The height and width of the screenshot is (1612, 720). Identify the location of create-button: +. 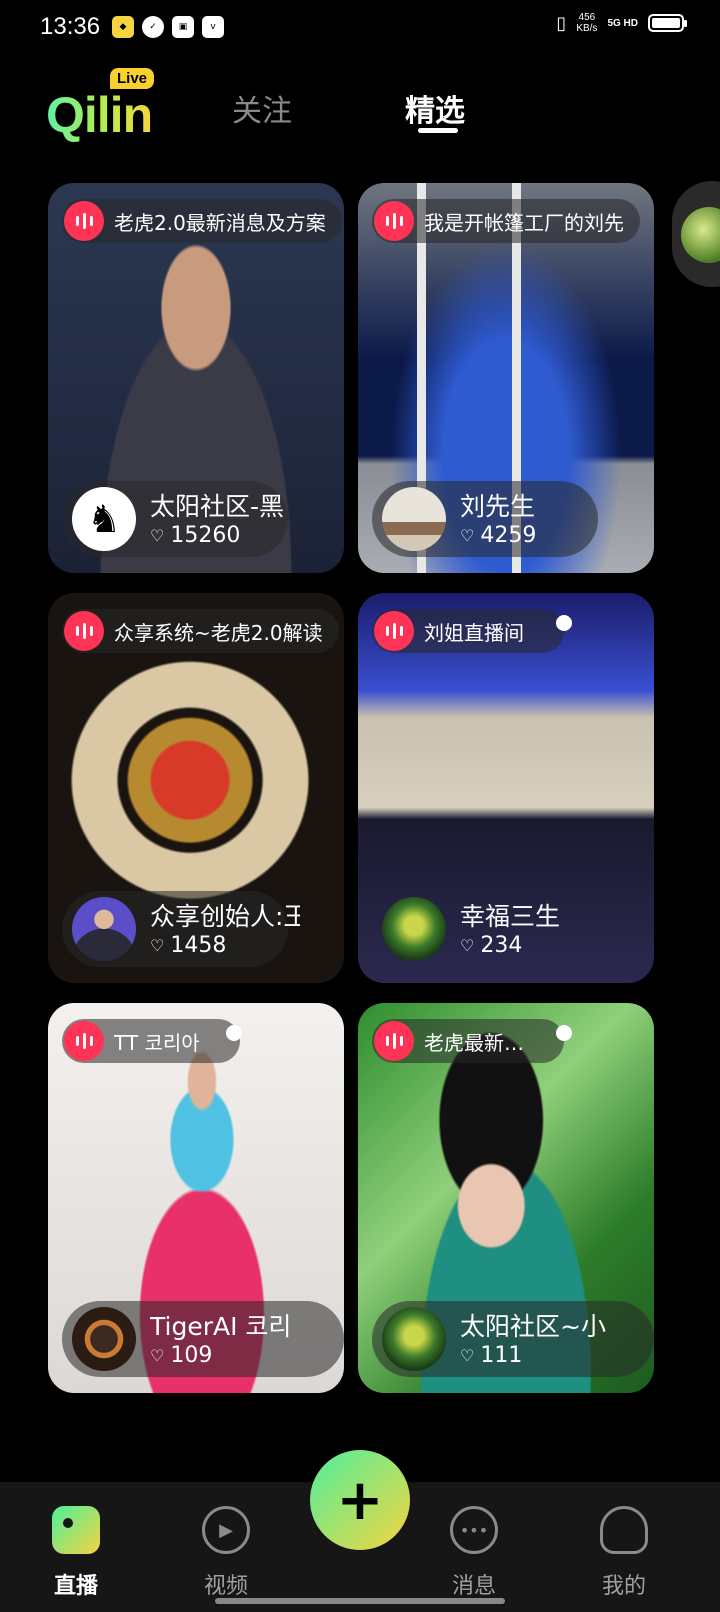
(360, 1500).